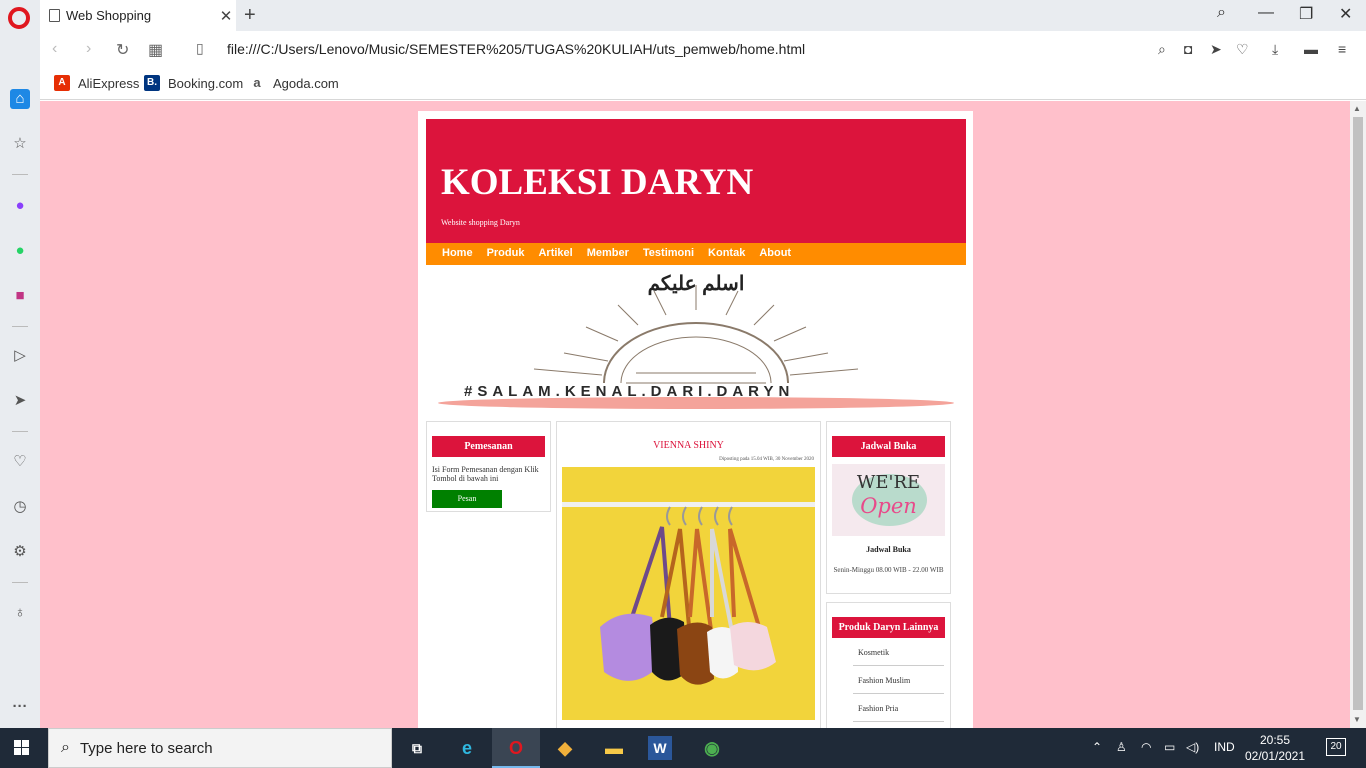 This screenshot has width=1366, height=768. Describe the element at coordinates (220, 748) in the screenshot. I see `taskbar-search: ⌕ Type here to search` at that location.